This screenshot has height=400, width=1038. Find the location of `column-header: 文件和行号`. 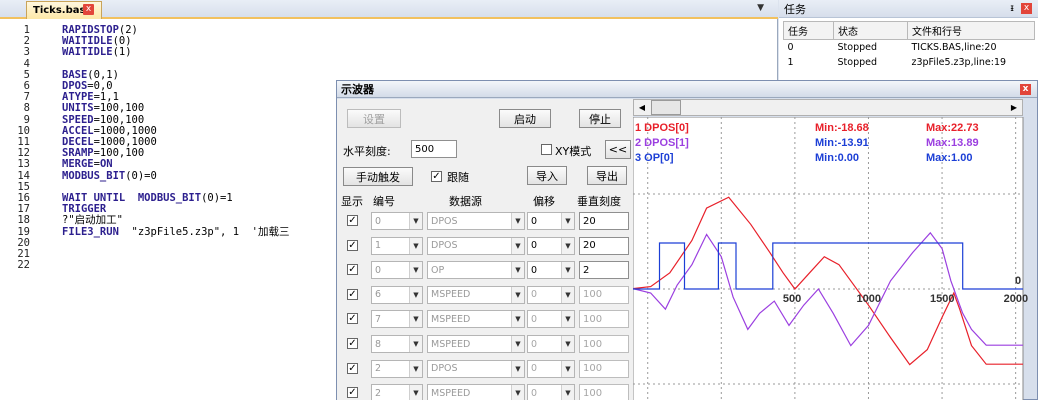

column-header: 文件和行号 is located at coordinates (971, 30).